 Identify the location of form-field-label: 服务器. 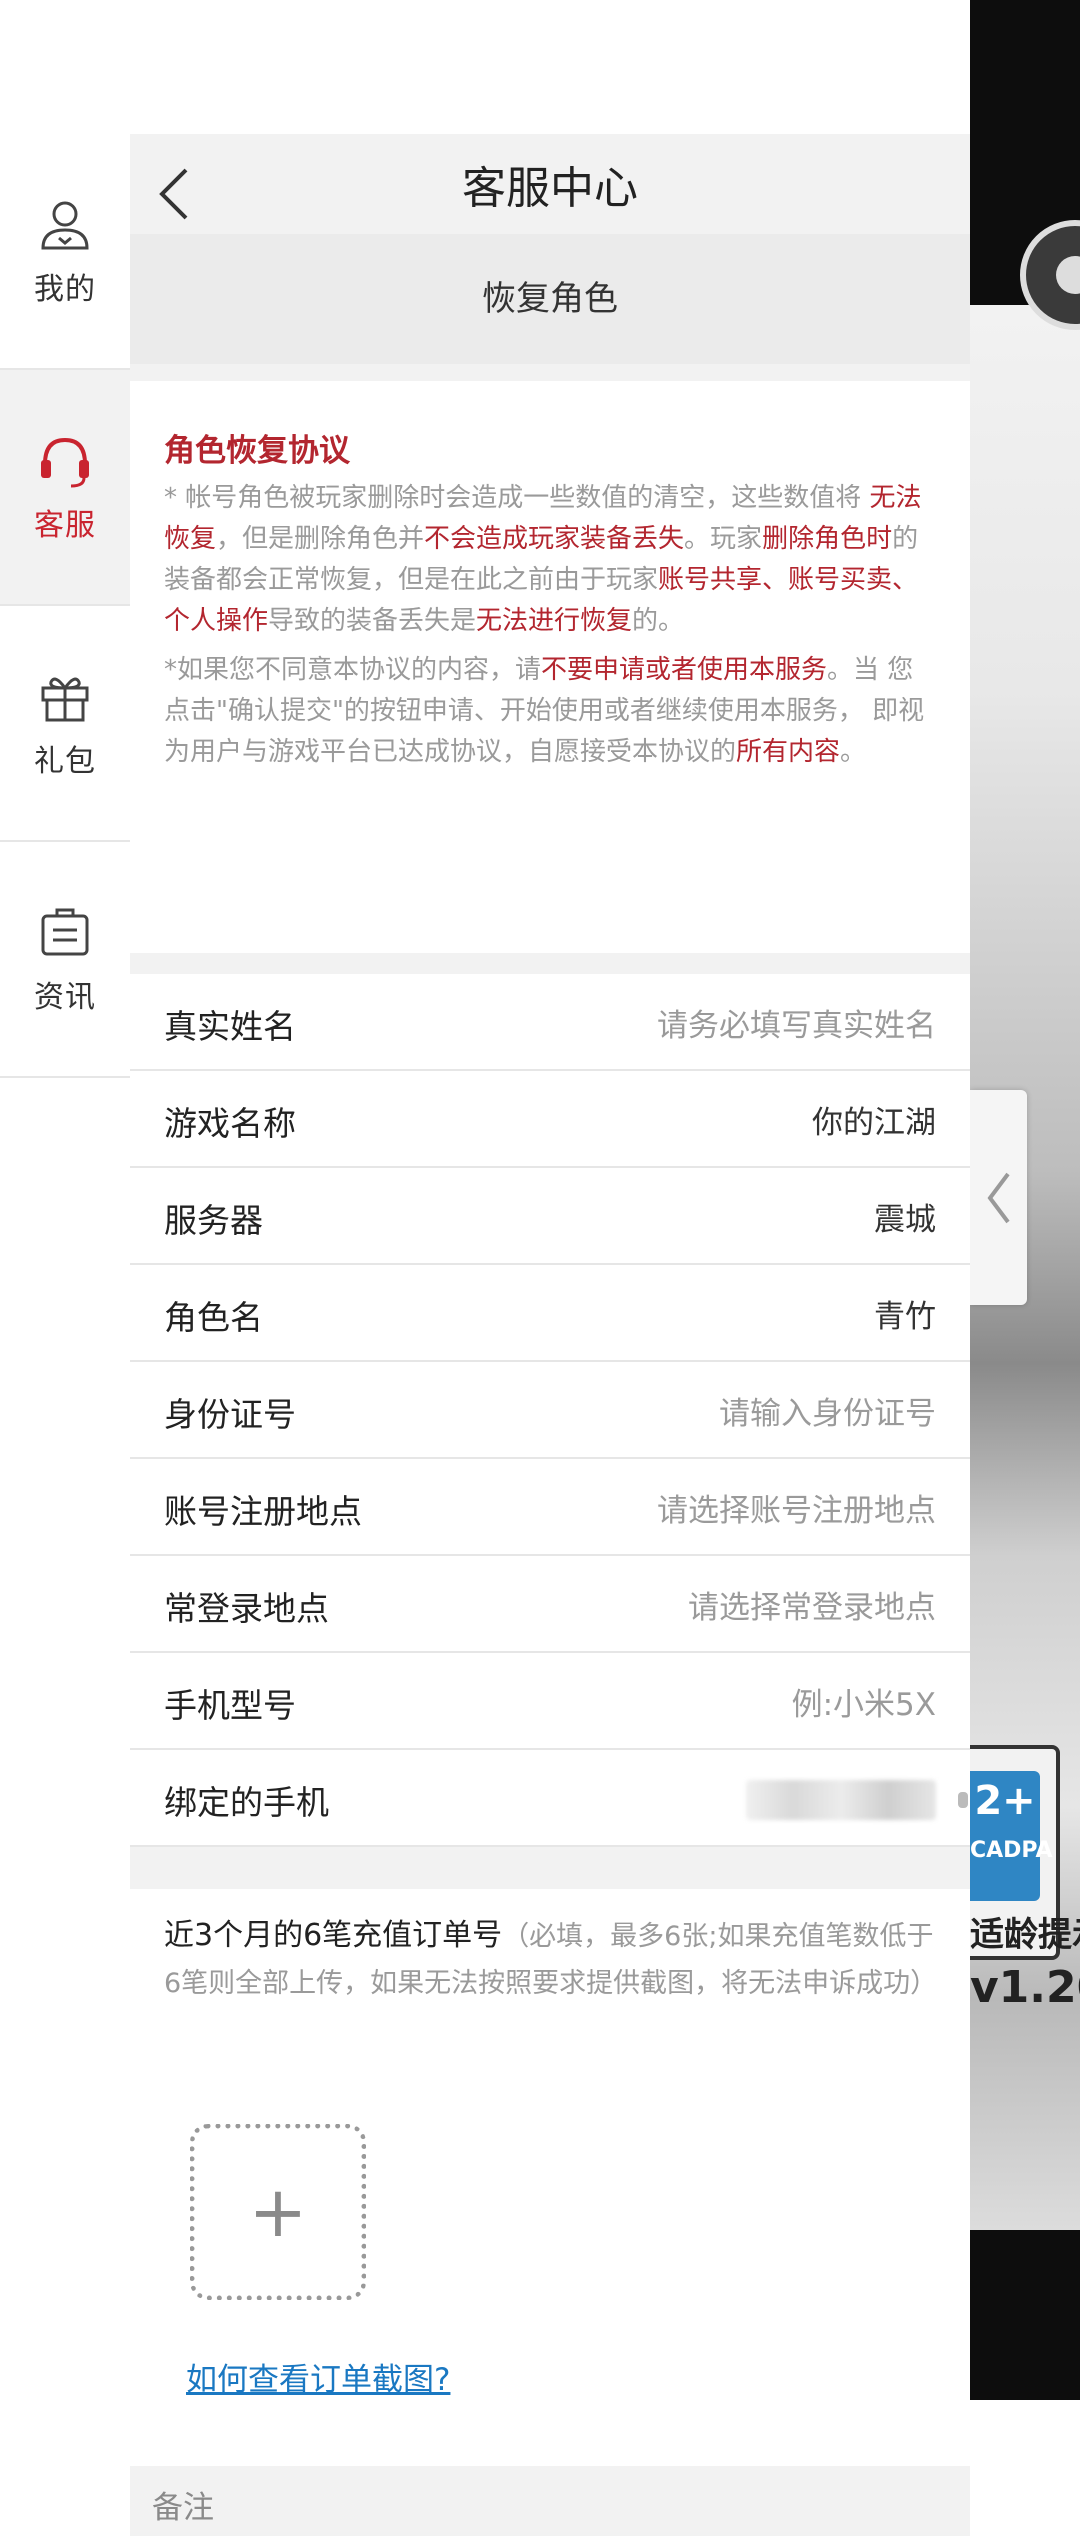
(213, 1220).